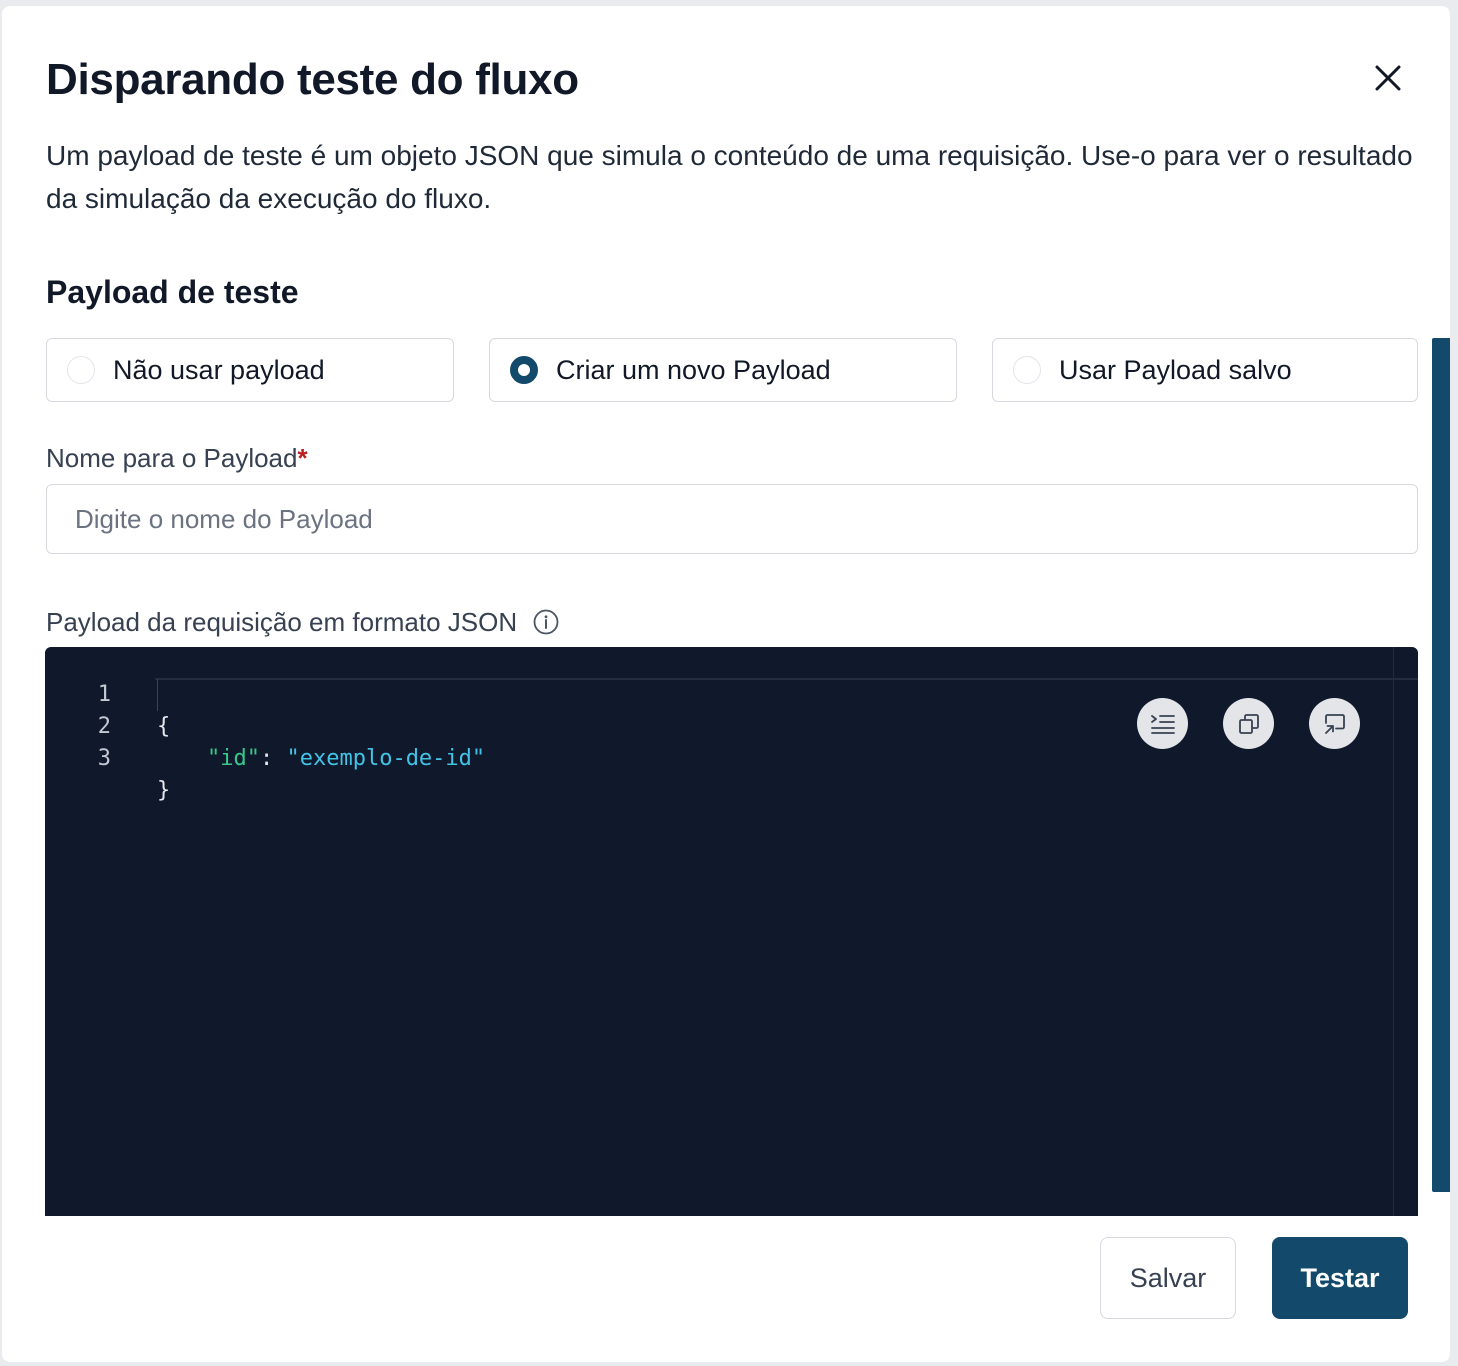  I want to click on code-line-3: 3 }, so click(108, 757).